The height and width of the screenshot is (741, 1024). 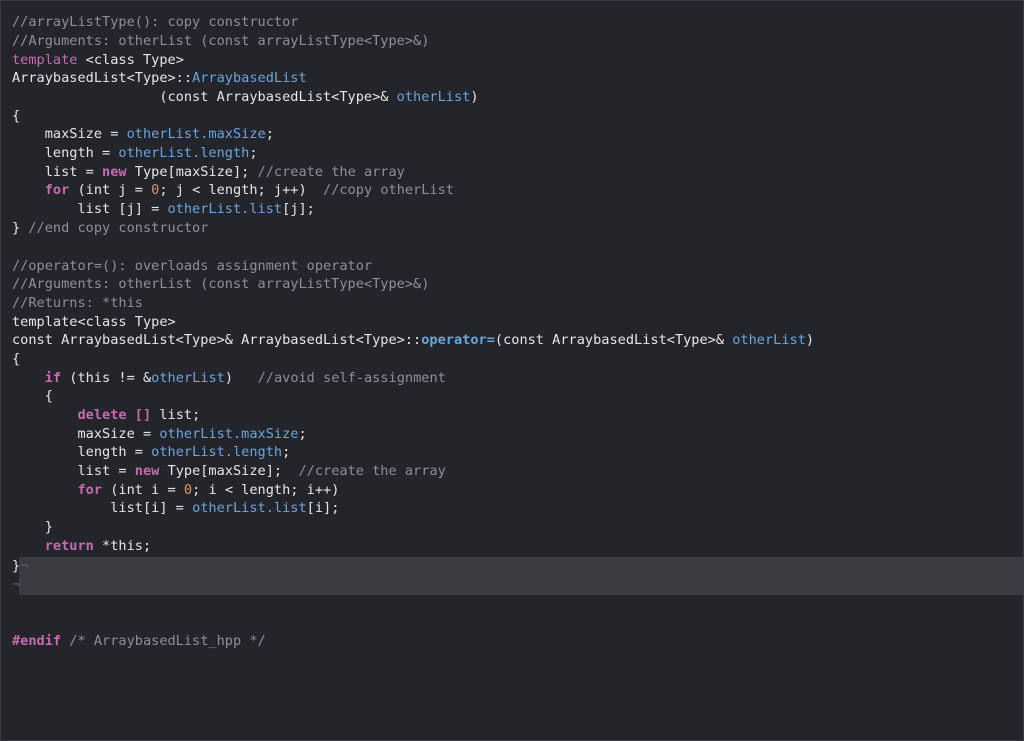 I want to click on code-text: (int i =, so click(x=143, y=490).